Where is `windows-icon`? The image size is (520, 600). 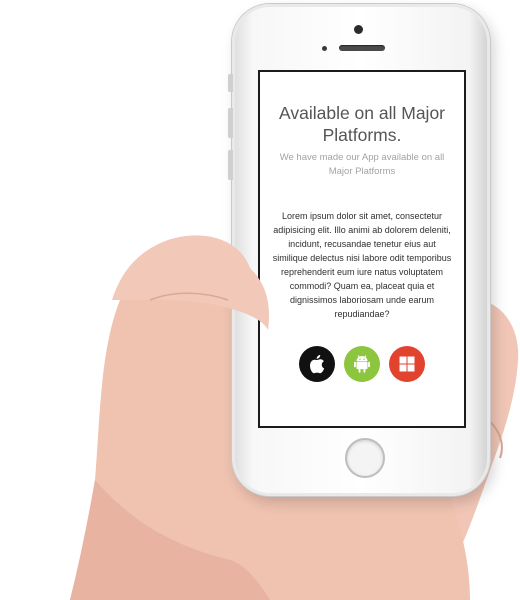 windows-icon is located at coordinates (407, 364).